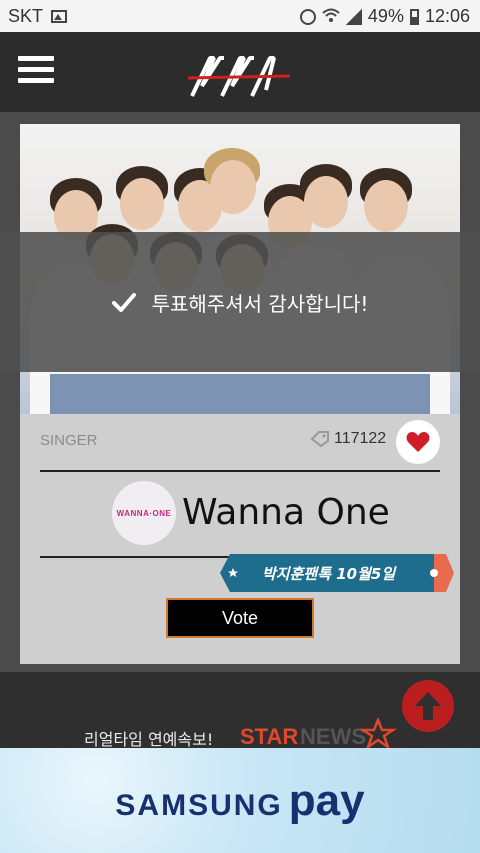 This screenshot has width=480, height=853. I want to click on favorite-button, so click(418, 442).